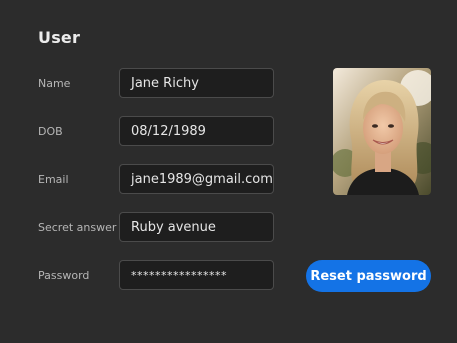 The image size is (457, 343). What do you see at coordinates (382, 131) in the screenshot?
I see `profile-photo` at bounding box center [382, 131].